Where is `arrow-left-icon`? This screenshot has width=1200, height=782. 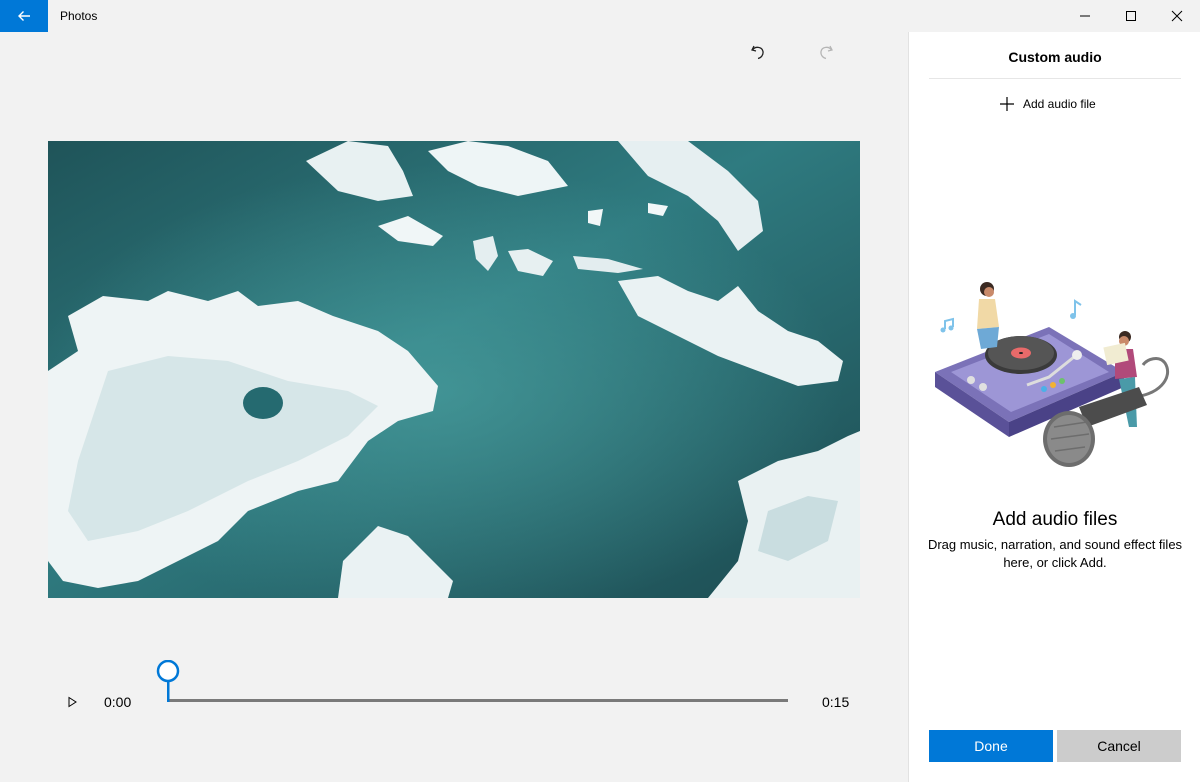
arrow-left-icon is located at coordinates (24, 16).